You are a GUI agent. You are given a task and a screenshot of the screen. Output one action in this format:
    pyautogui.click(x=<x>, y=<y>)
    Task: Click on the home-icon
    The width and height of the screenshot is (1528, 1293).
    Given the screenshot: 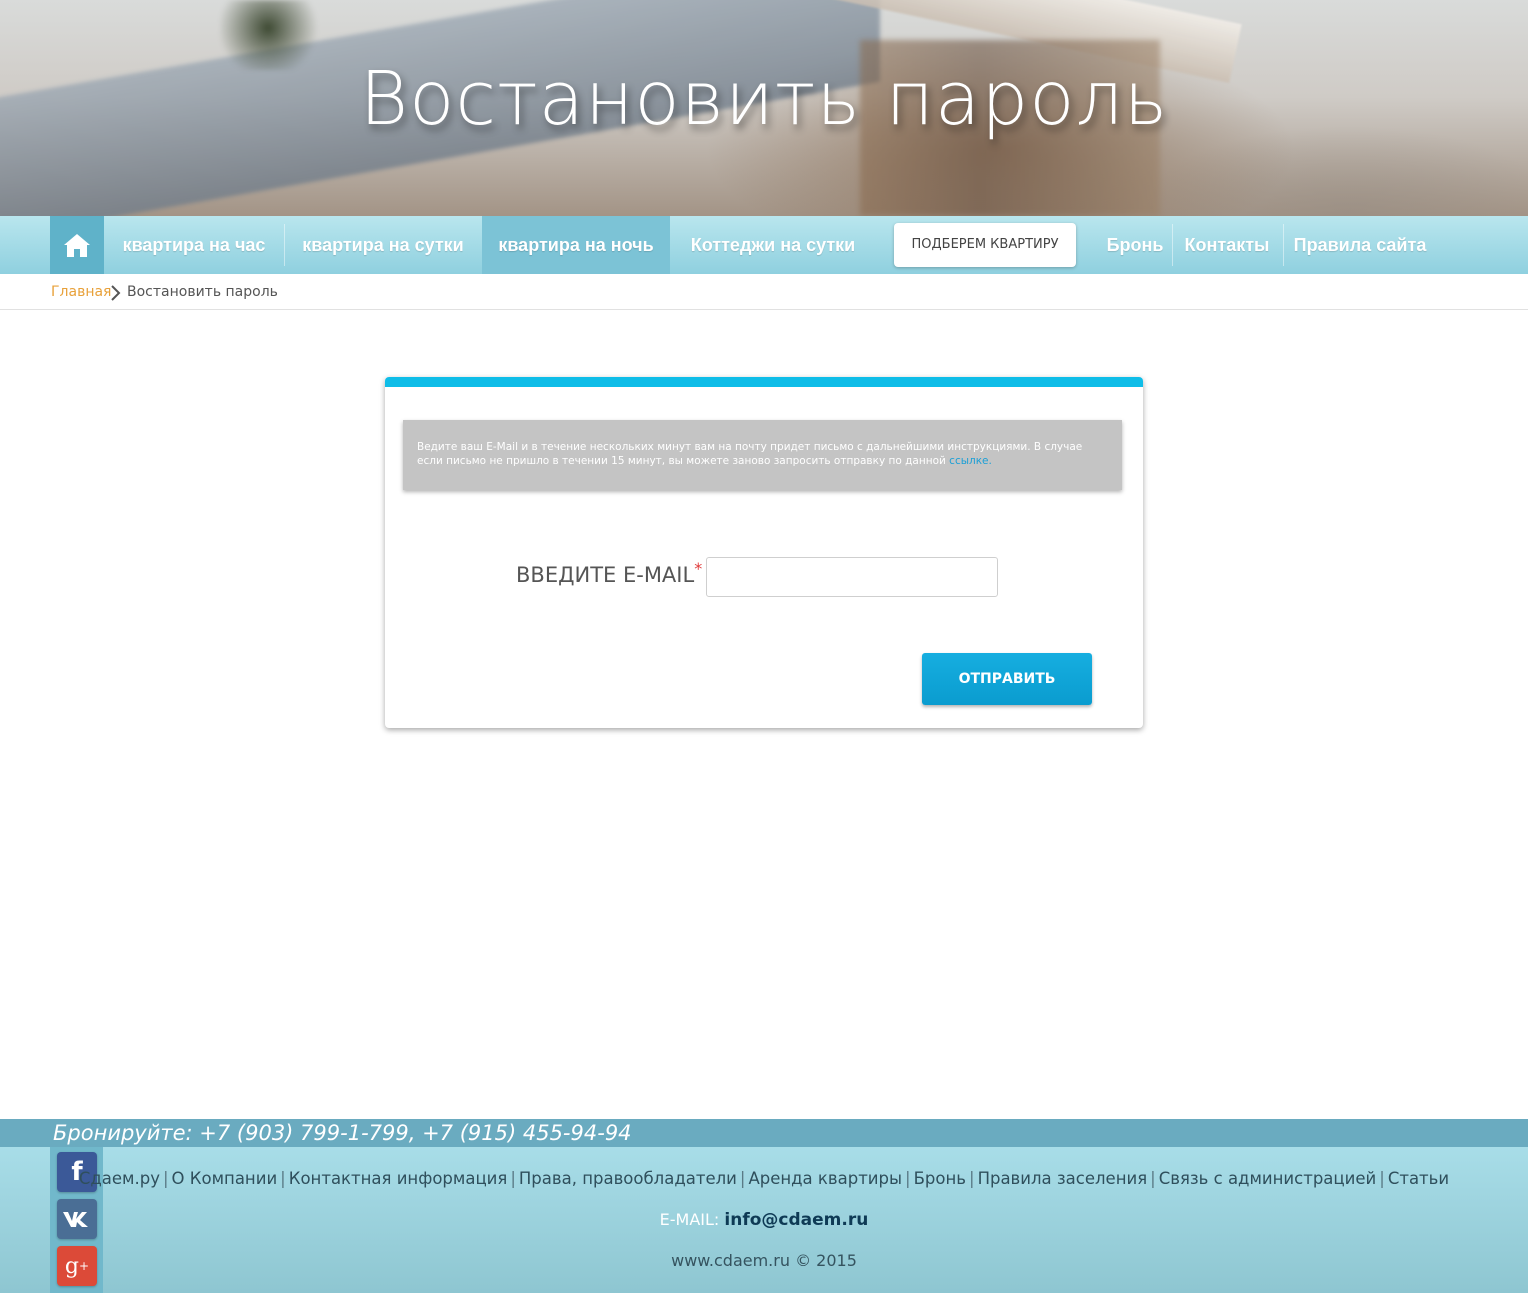 What is the action you would take?
    pyautogui.click(x=77, y=245)
    